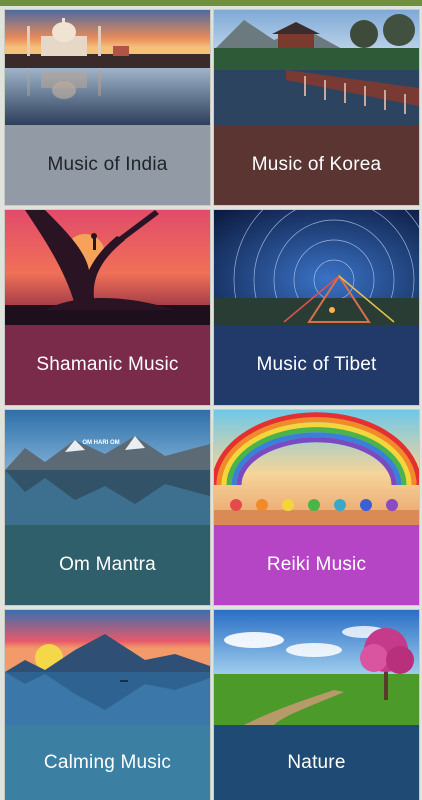 The image size is (422, 800). I want to click on korean-pavilion-bridge-image, so click(316, 67).